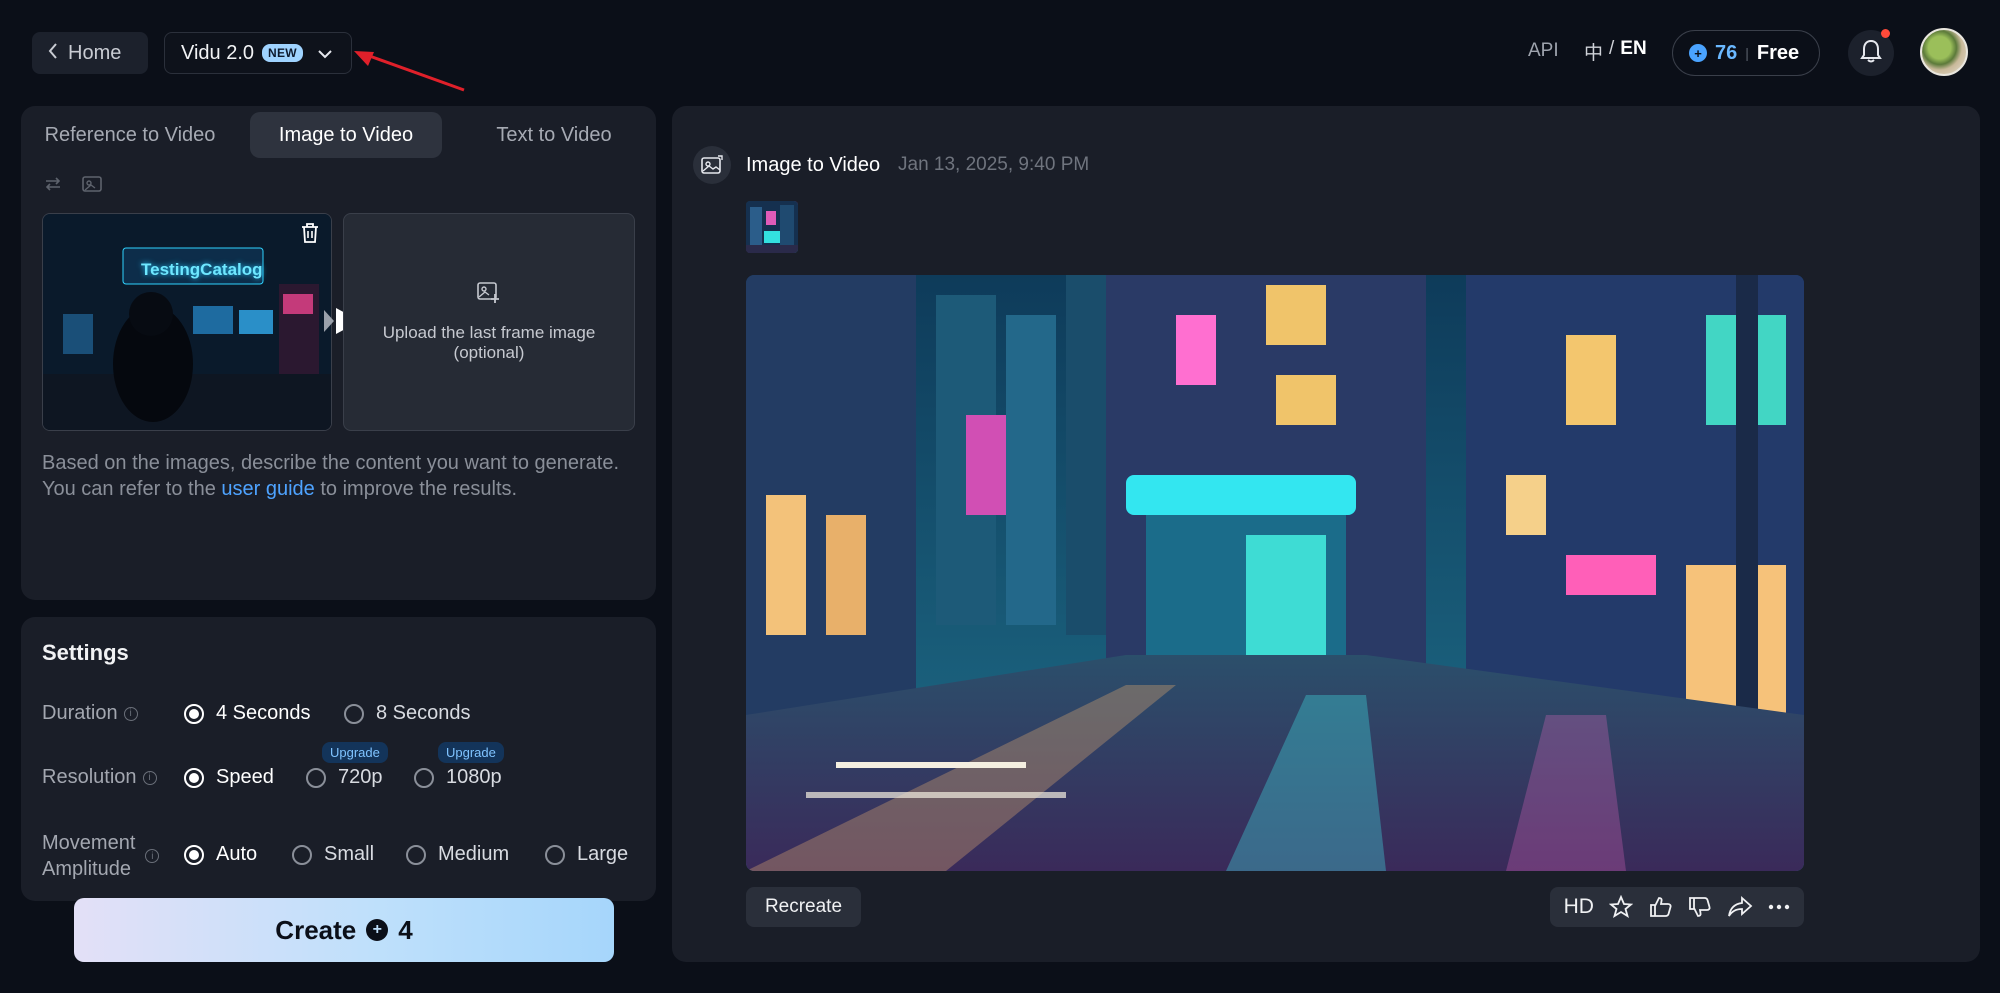  I want to click on first-frame-image: TestingCatalog, so click(187, 322).